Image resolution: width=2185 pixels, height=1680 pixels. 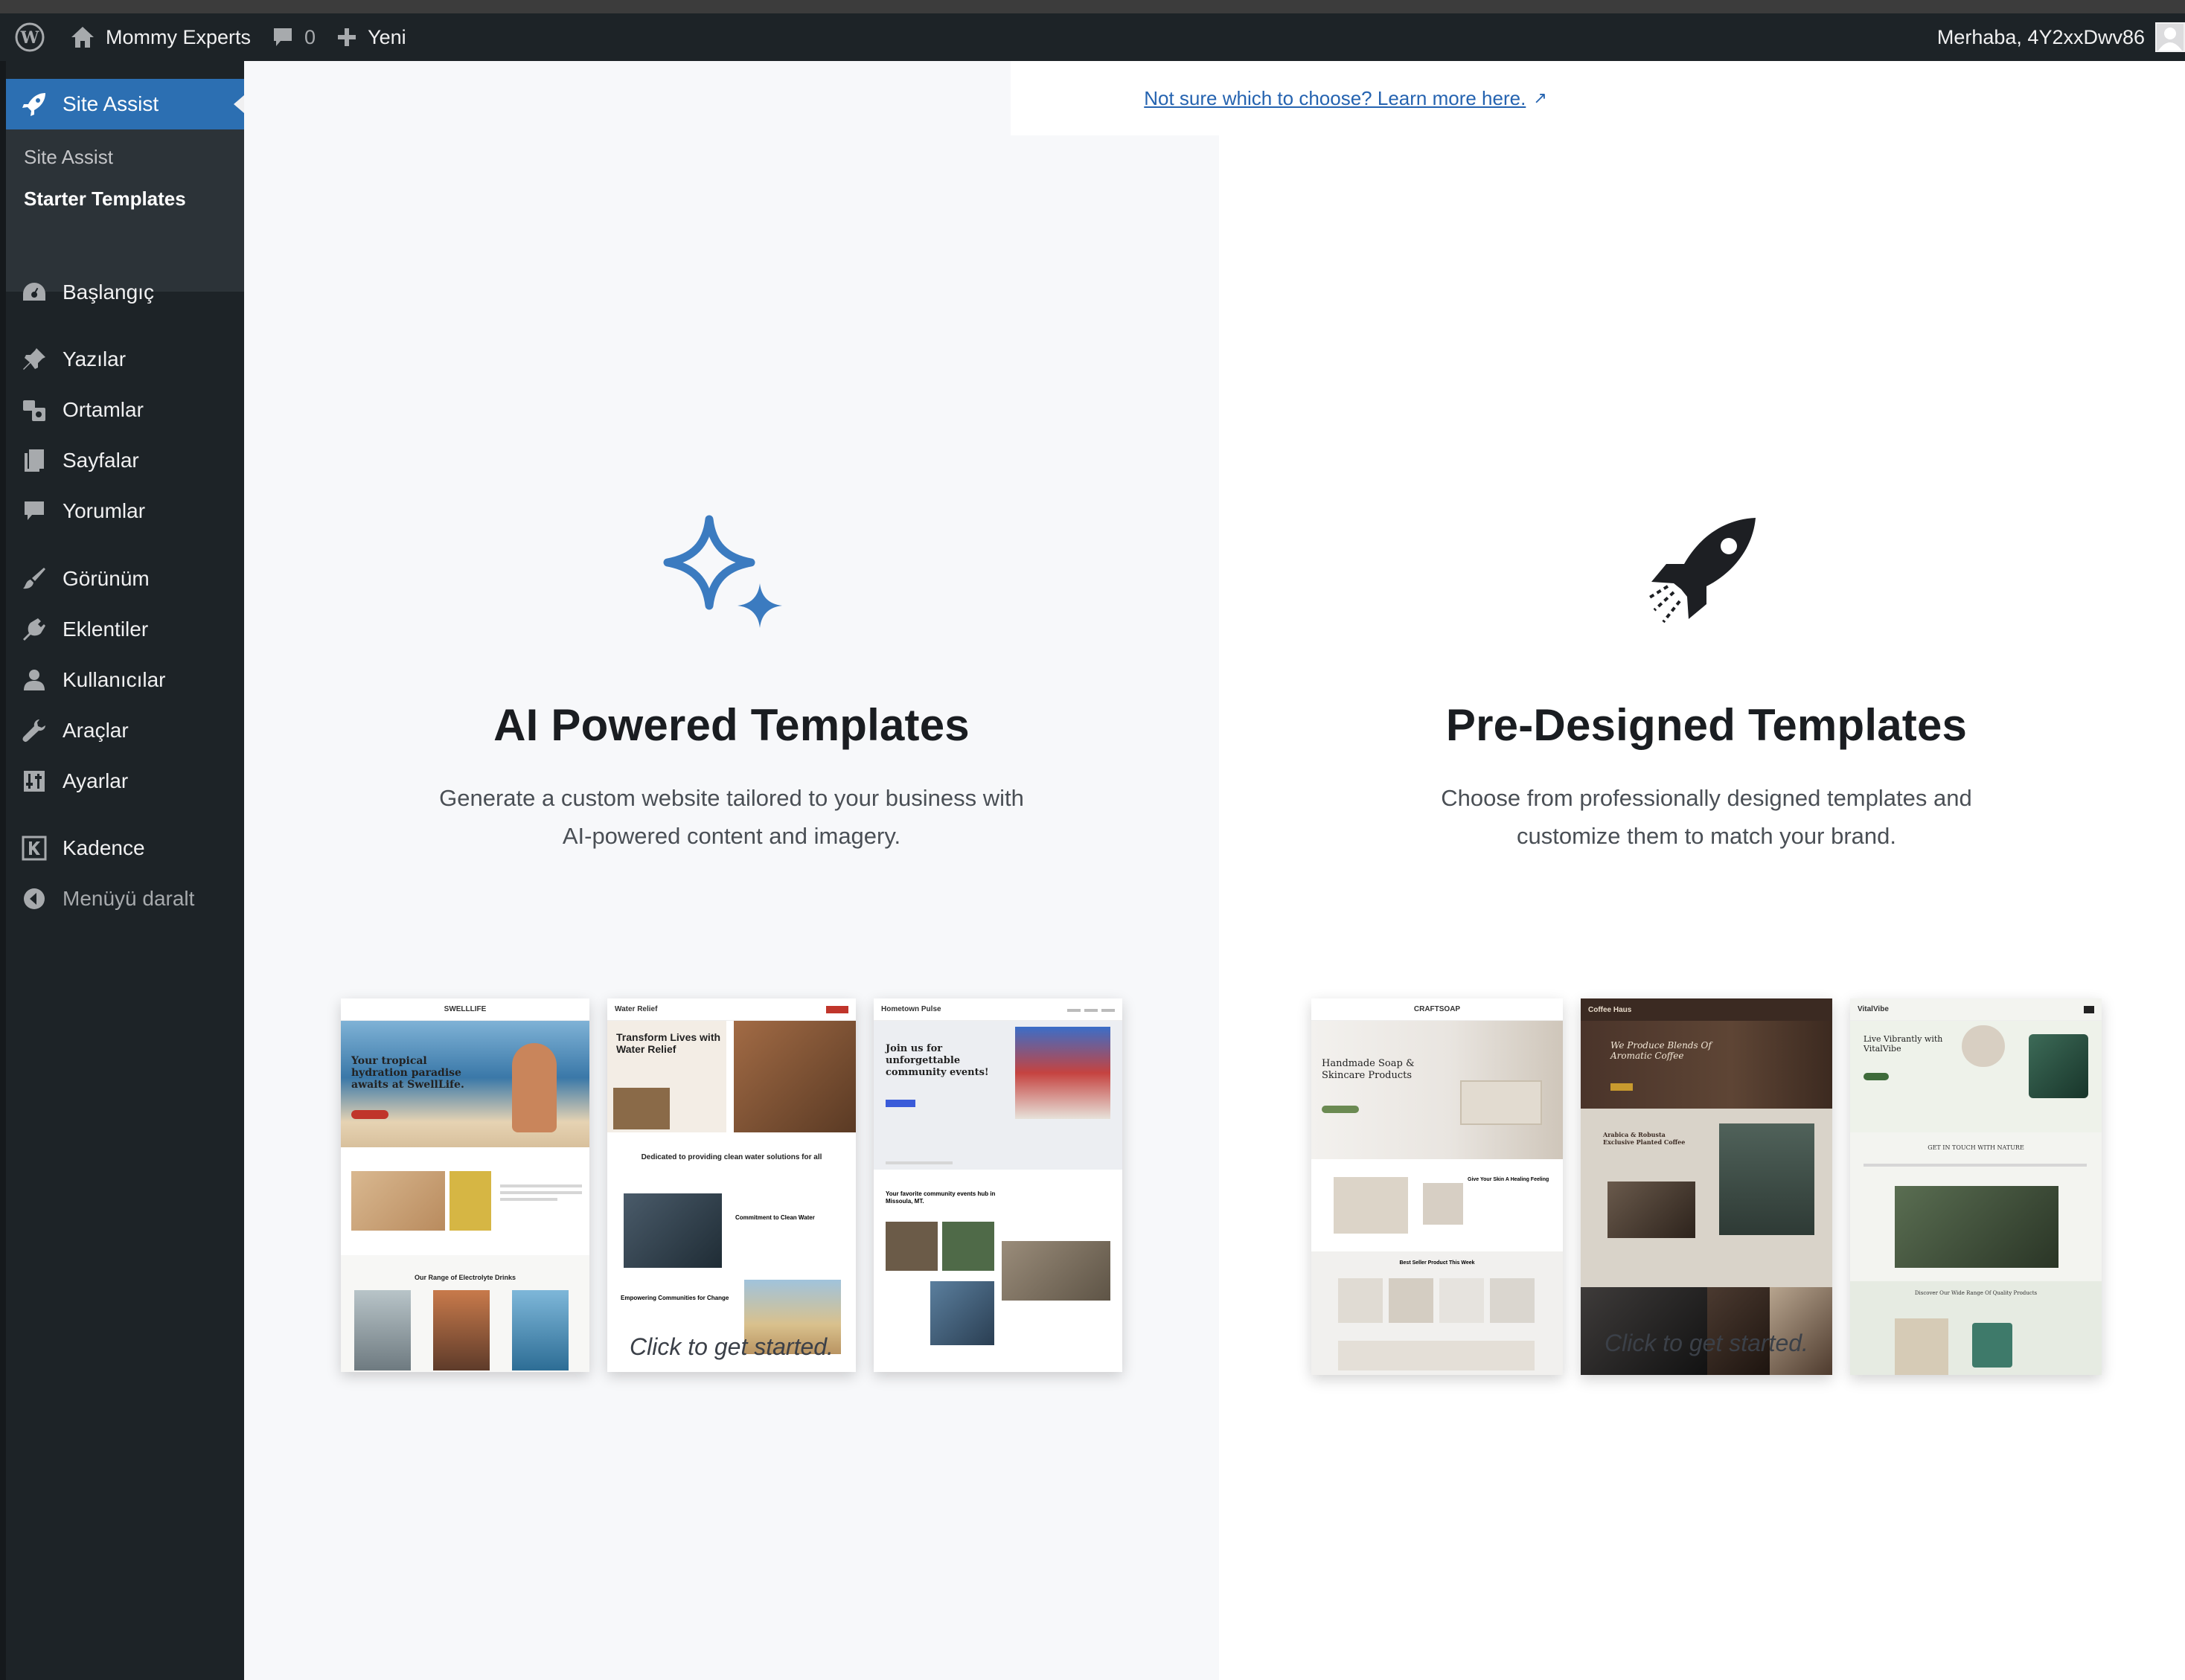 What do you see at coordinates (179, 37) in the screenshot?
I see `site-name: Mommy Experts` at bounding box center [179, 37].